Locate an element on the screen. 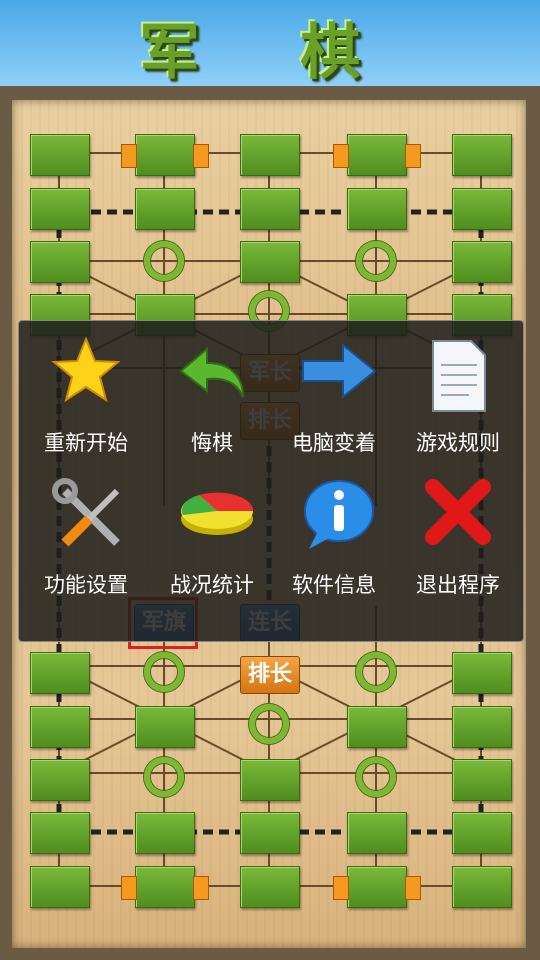 The image size is (540, 960). info-icon is located at coordinates (339, 514).